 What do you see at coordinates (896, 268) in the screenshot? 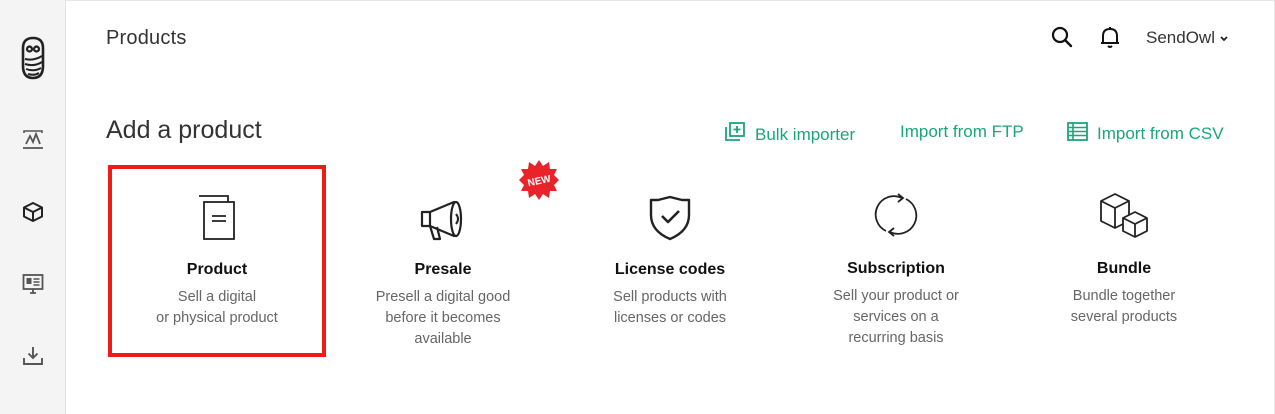
I see `card-title: Subscription` at bounding box center [896, 268].